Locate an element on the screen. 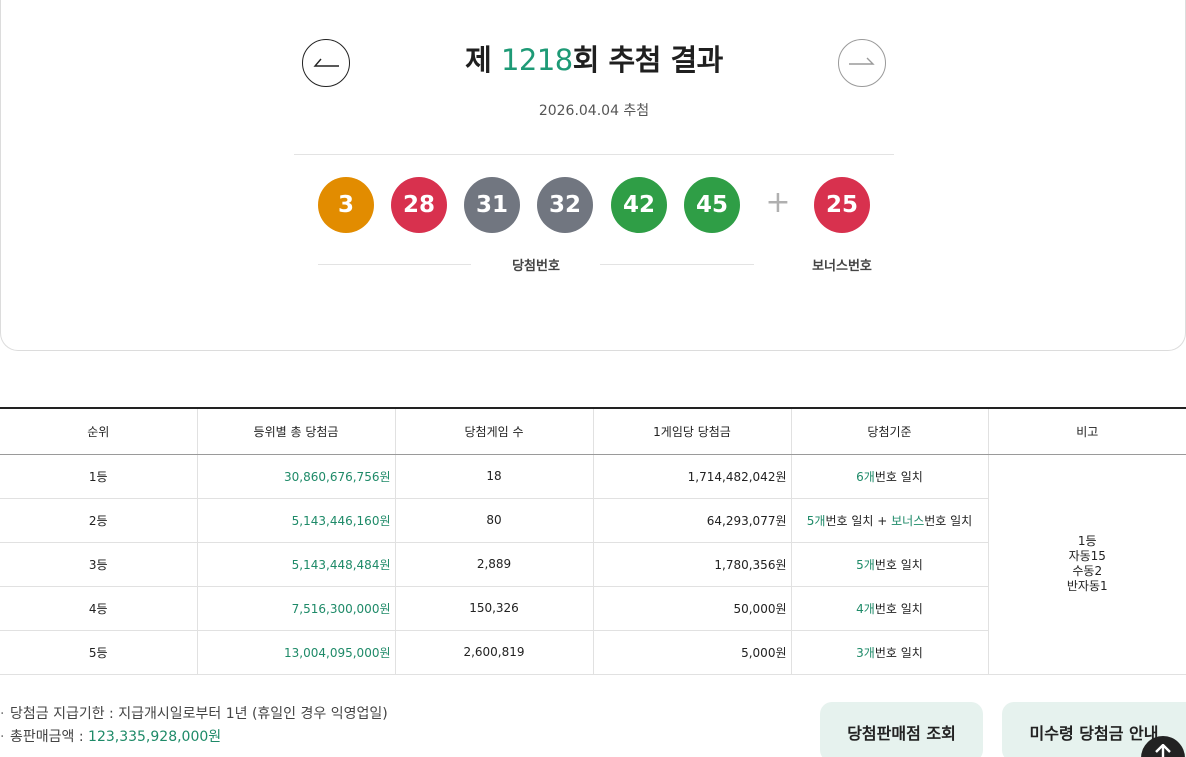 This screenshot has width=1186, height=757. criteria-cell: 5개번호 일치 + 보너스번호 일치 is located at coordinates (890, 520).